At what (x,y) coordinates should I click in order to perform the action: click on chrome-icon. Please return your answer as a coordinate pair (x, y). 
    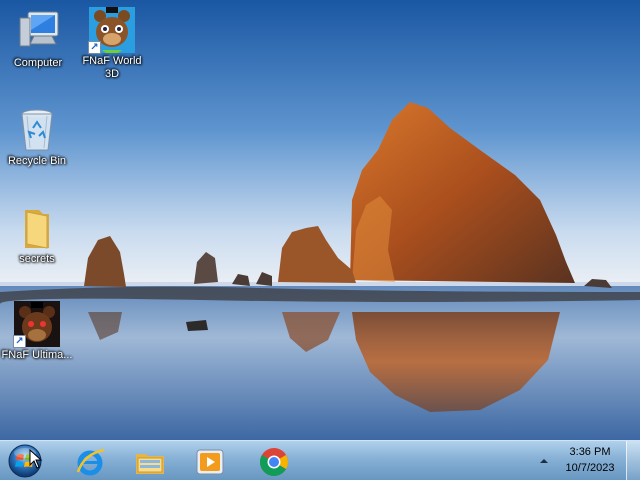
    Looking at the image, I should click on (273, 462).